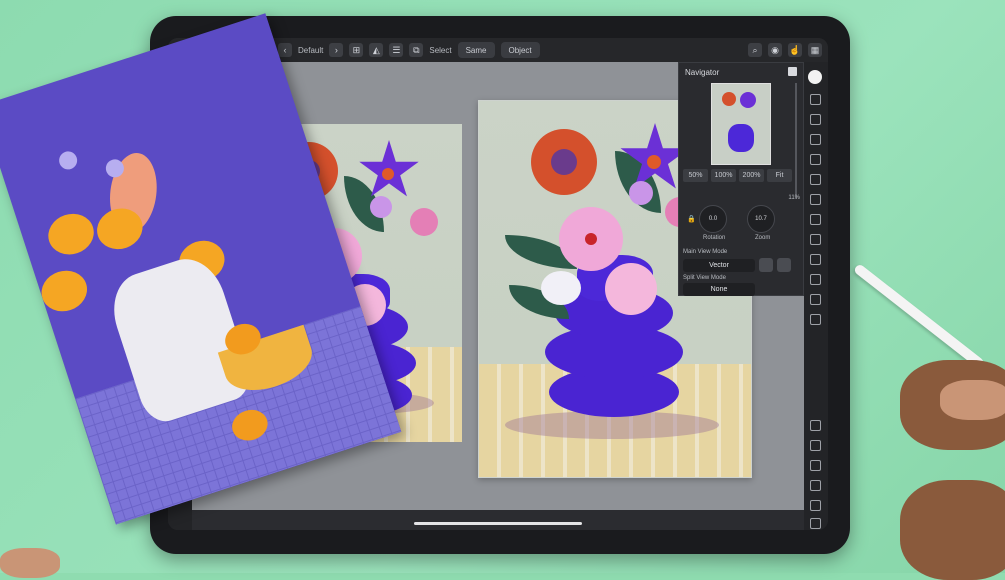  I want to click on zoom-slider, so click(796, 141).